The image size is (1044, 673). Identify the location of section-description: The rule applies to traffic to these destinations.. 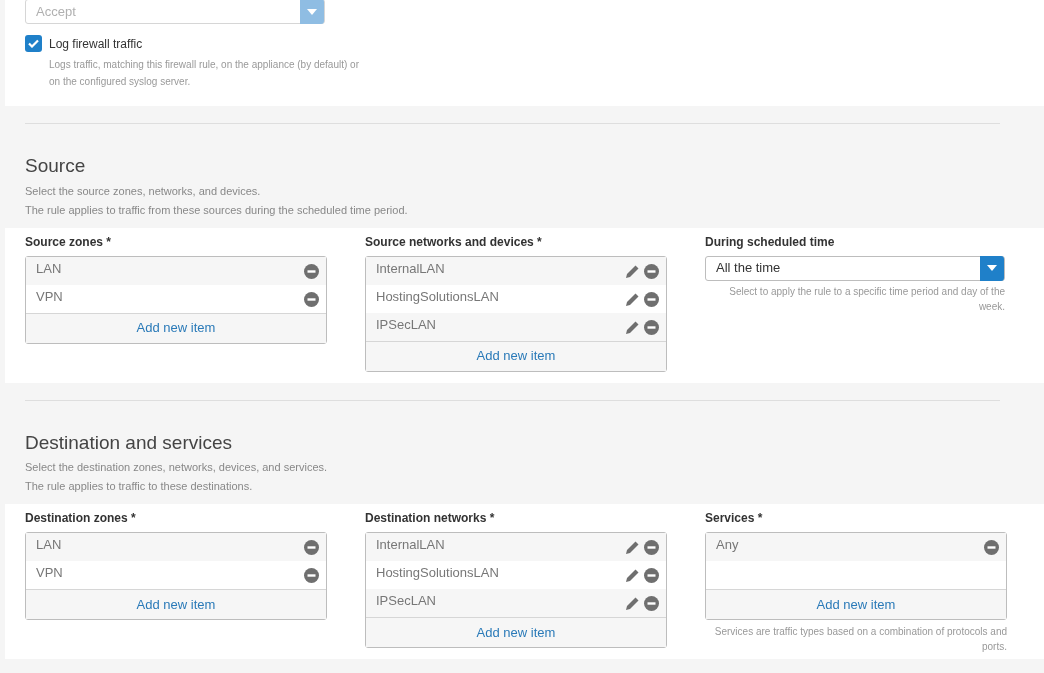
(139, 486).